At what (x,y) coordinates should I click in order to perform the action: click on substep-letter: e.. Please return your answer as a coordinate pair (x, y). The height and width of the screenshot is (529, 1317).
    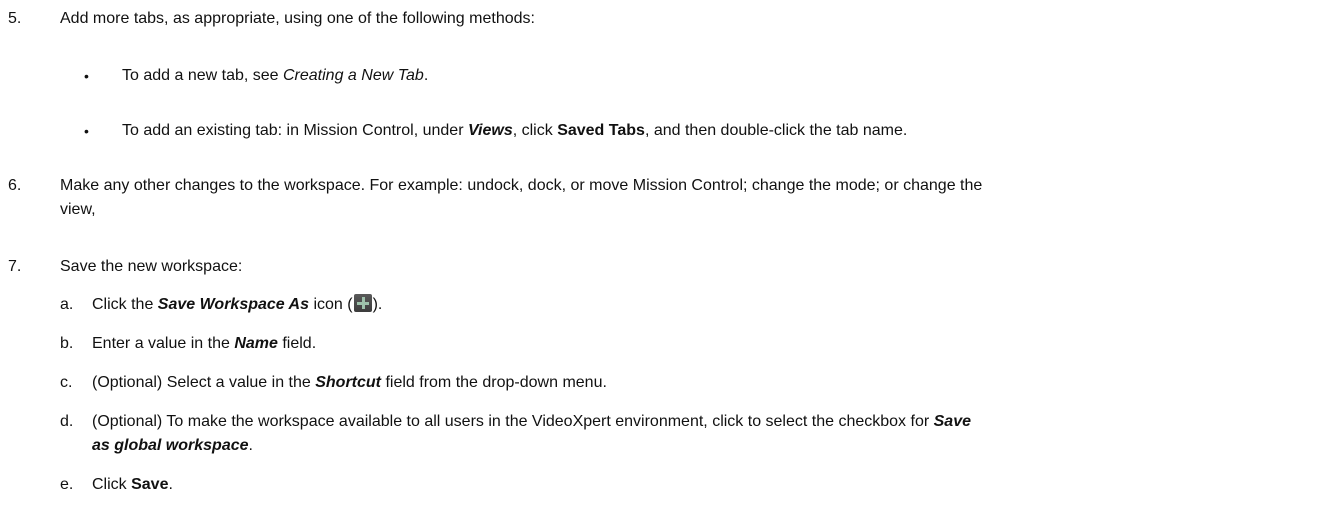
    Looking at the image, I should click on (67, 484).